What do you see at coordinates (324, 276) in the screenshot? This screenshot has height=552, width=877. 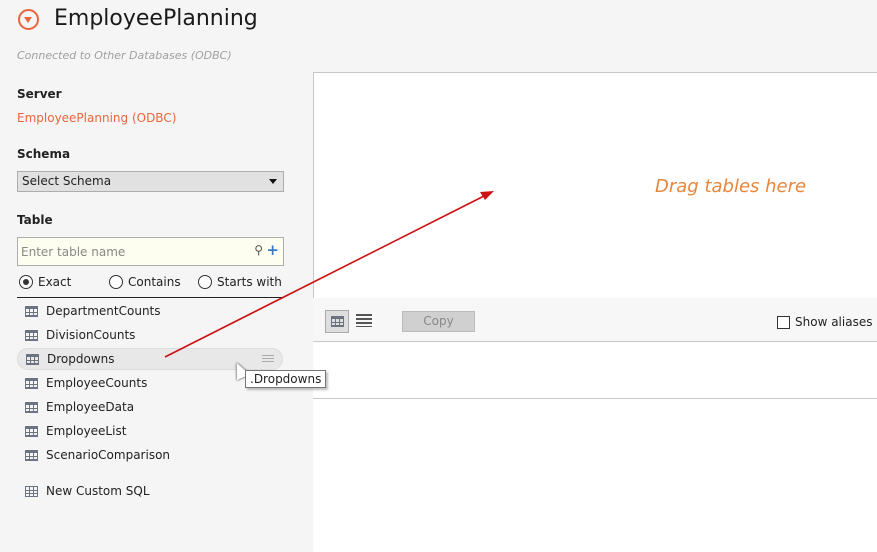 I see `arrow-line` at bounding box center [324, 276].